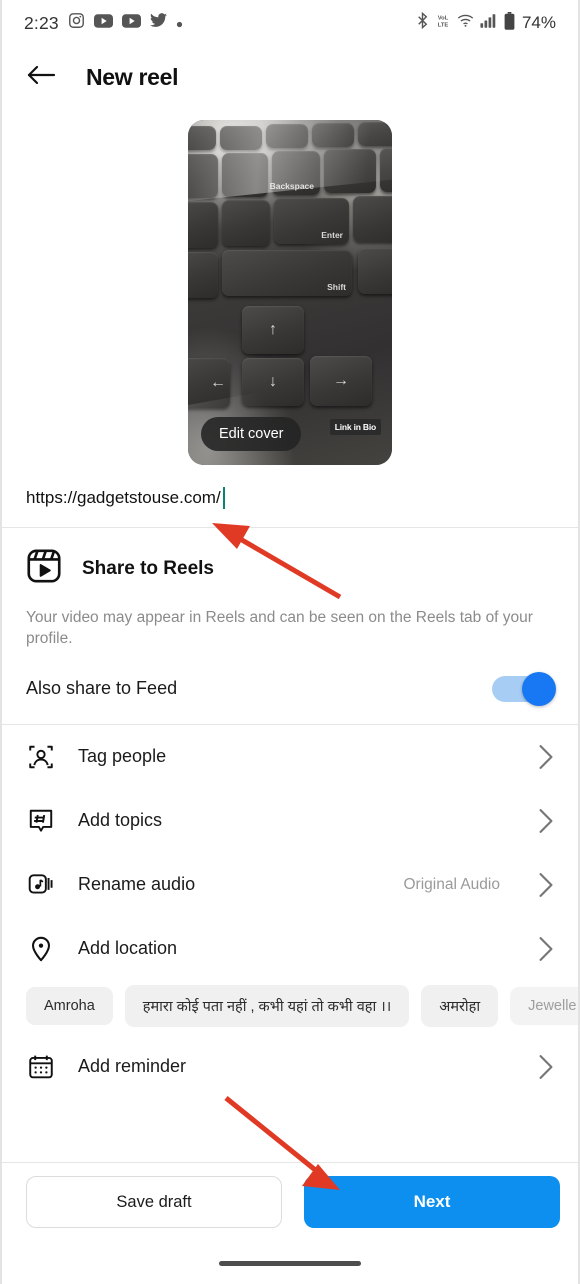 This screenshot has width=580, height=1284. I want to click on also-share-to-feed-toggle, so click(524, 688).